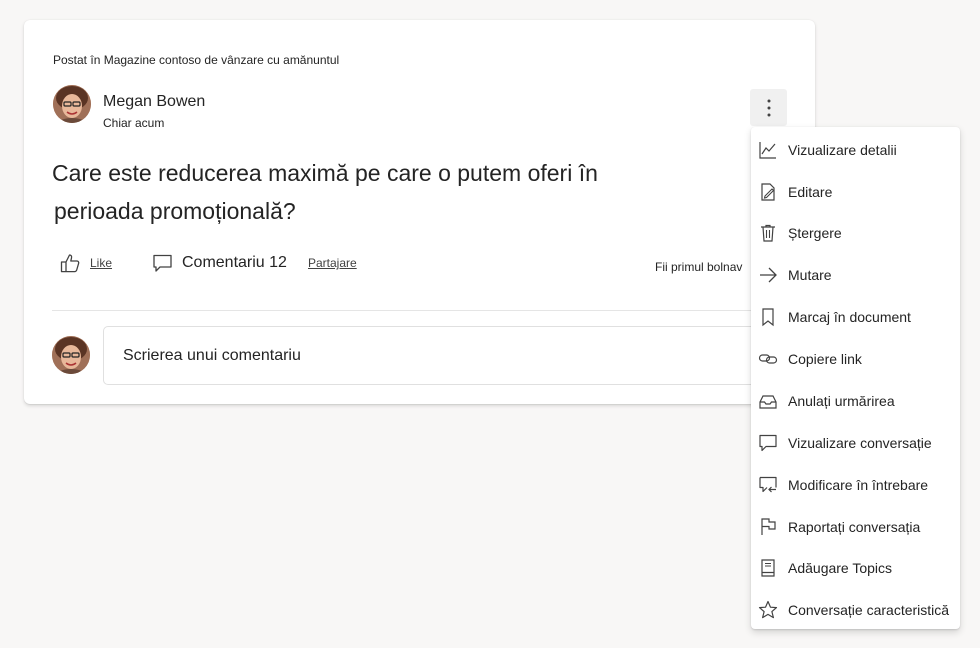  What do you see at coordinates (768, 402) in the screenshot?
I see `inbox-icon` at bounding box center [768, 402].